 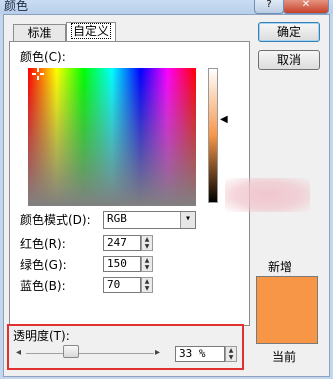 I want to click on transparency-track, so click(x=90, y=353).